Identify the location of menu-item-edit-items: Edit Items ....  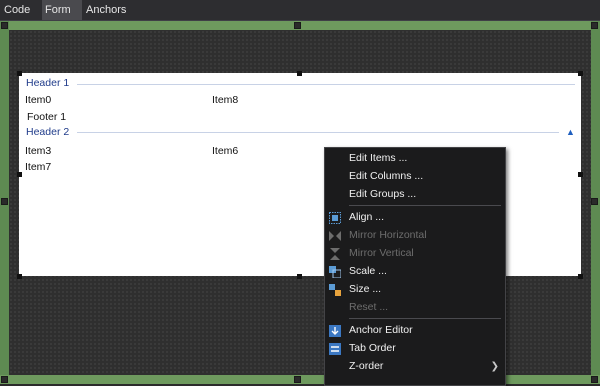
(415, 159).